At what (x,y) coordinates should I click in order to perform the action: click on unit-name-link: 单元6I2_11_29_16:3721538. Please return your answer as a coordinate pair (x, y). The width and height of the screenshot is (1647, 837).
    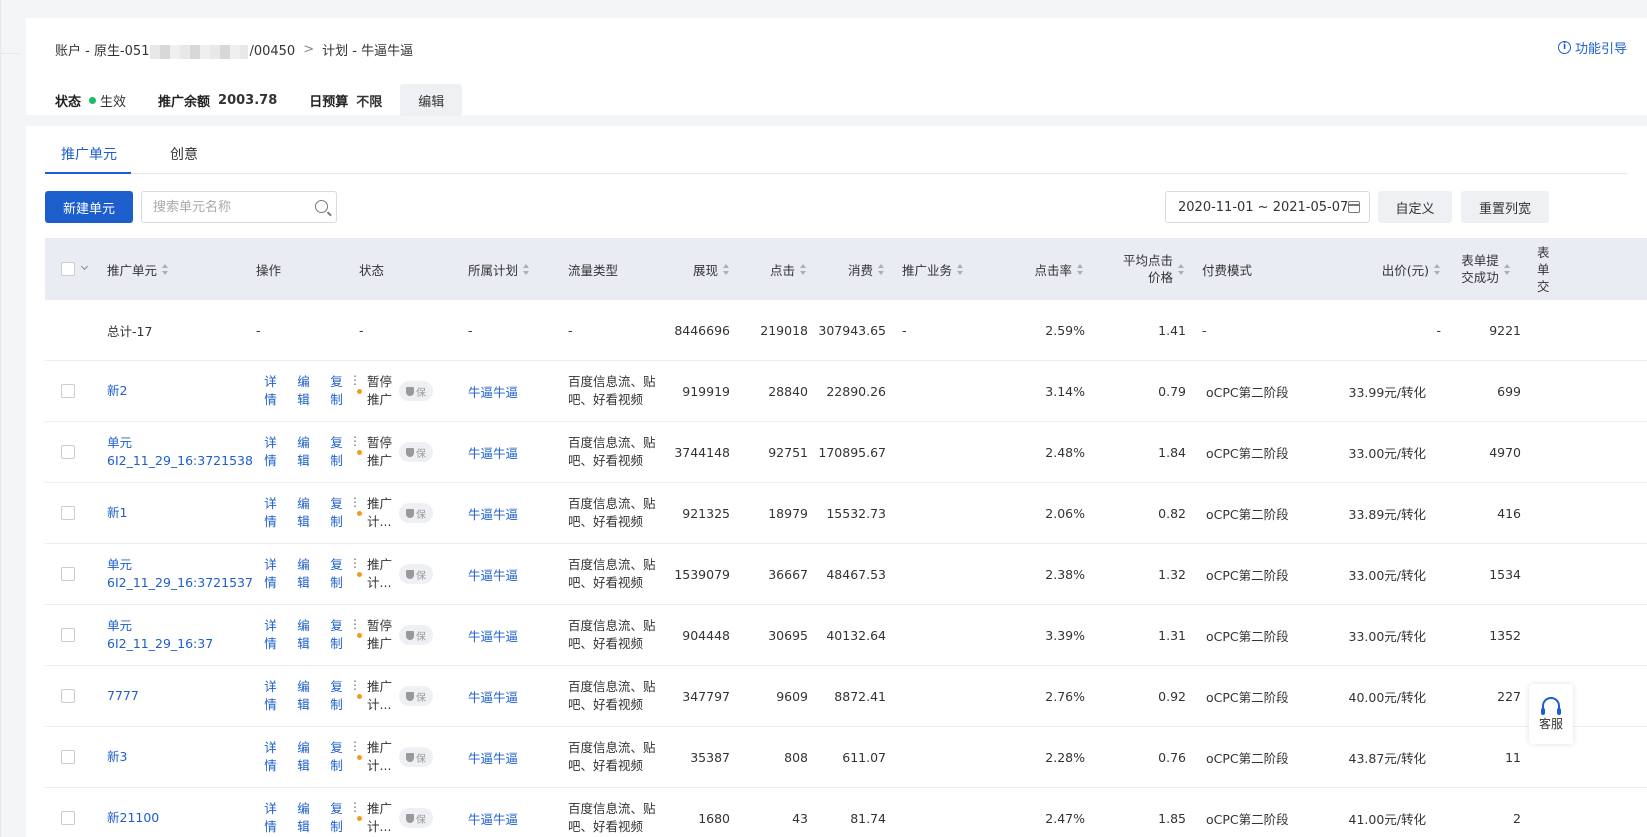
    Looking at the image, I should click on (180, 452).